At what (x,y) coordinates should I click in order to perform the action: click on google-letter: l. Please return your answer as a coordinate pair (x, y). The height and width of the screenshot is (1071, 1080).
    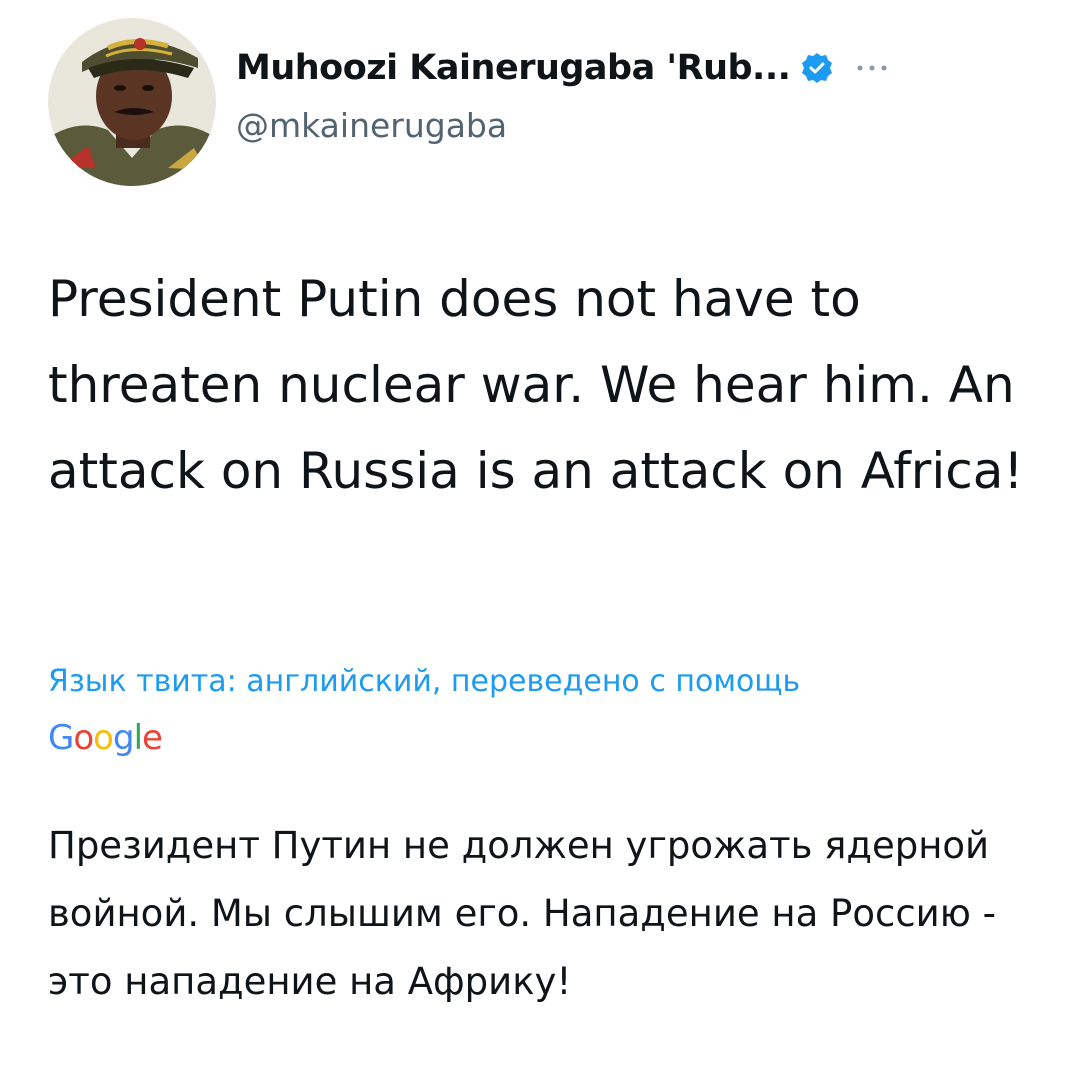
    Looking at the image, I should click on (138, 738).